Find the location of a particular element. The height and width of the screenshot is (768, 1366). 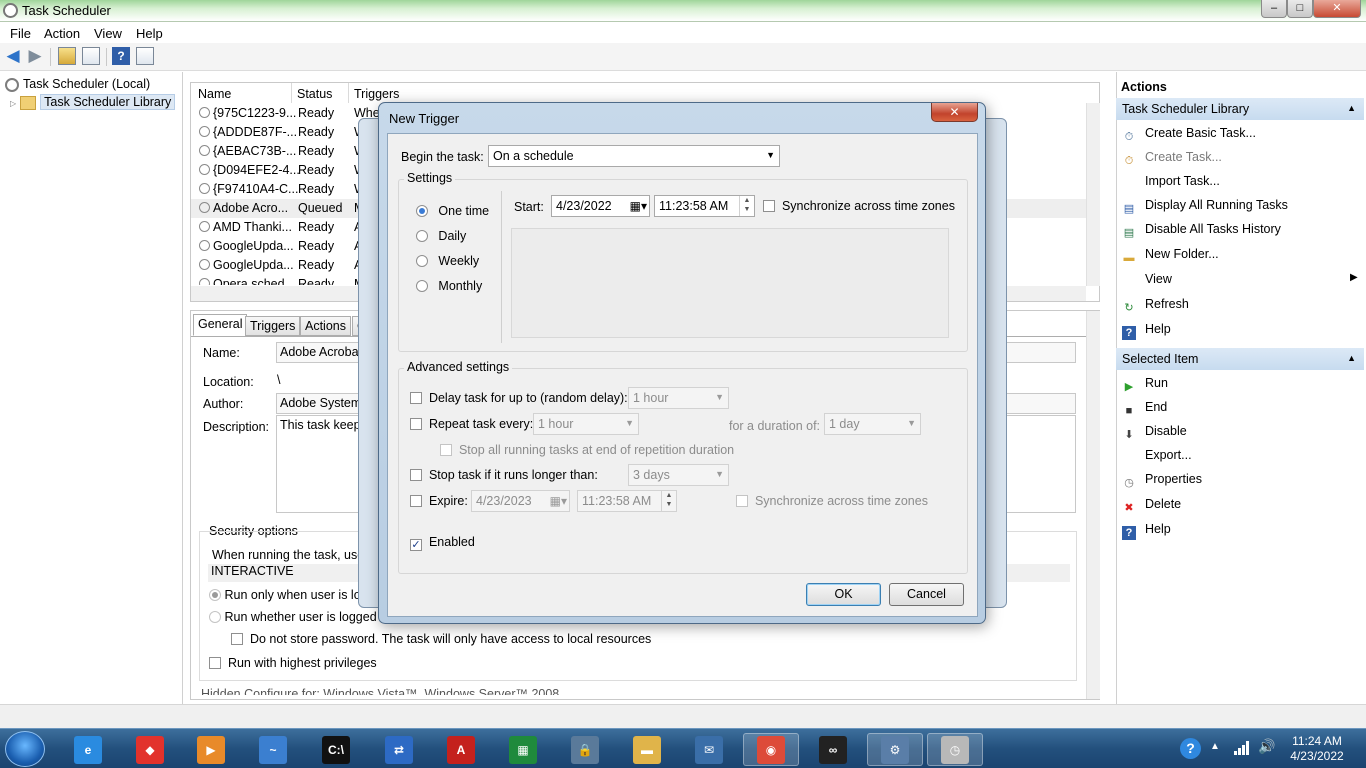

repeat-task-option: Repeat task every: is located at coordinates (471, 424).